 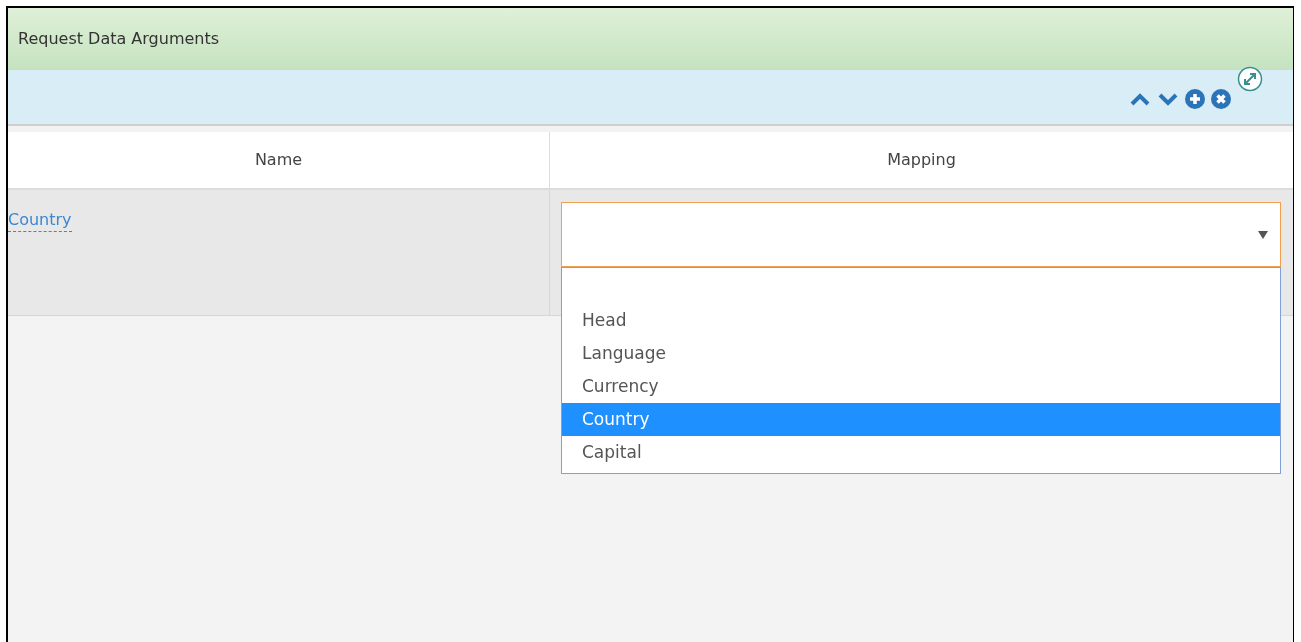 I want to click on chevron-down-icon, so click(x=1168, y=99).